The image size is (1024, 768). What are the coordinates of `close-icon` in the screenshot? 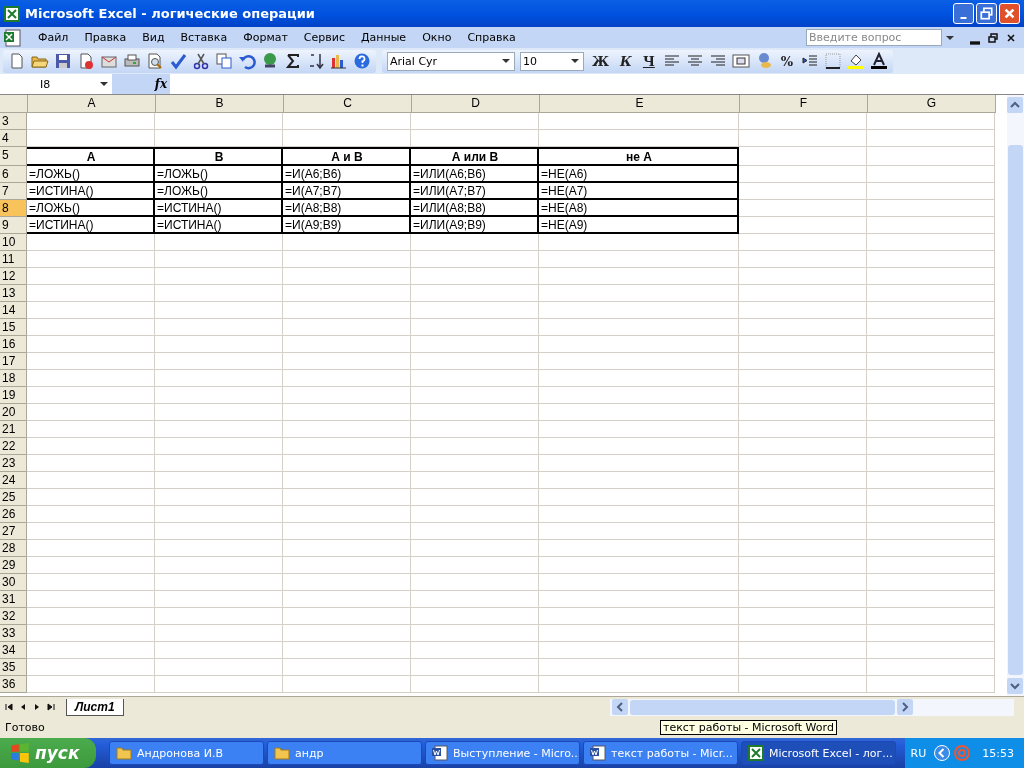 It's located at (1011, 37).